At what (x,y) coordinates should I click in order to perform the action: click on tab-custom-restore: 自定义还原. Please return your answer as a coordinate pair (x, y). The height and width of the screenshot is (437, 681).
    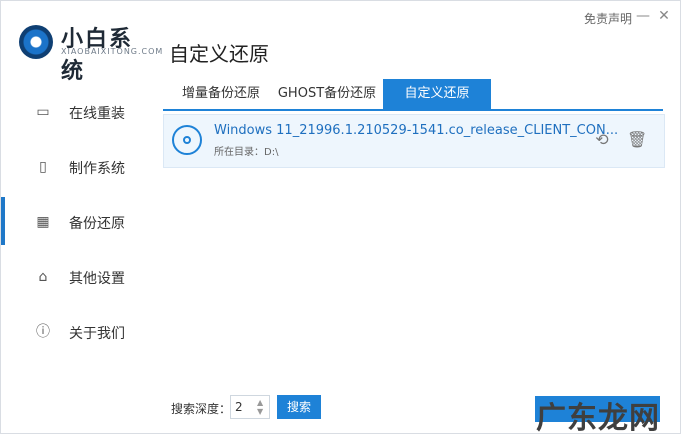
    Looking at the image, I should click on (437, 94).